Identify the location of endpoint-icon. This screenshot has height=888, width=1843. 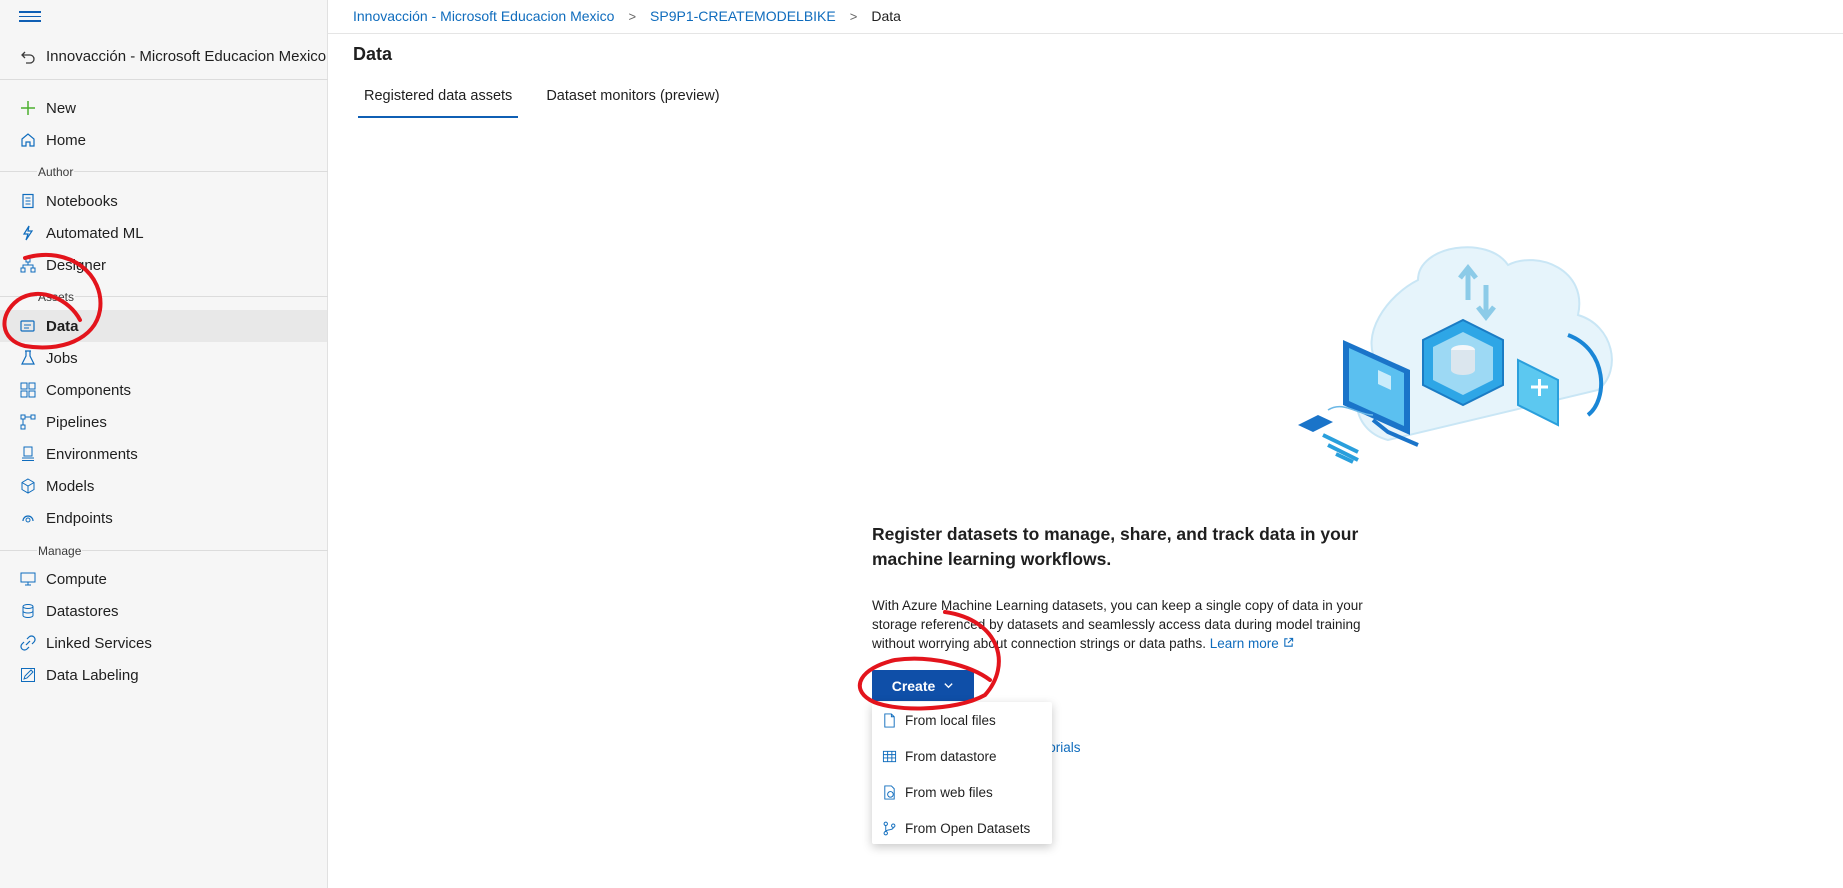
(28, 519).